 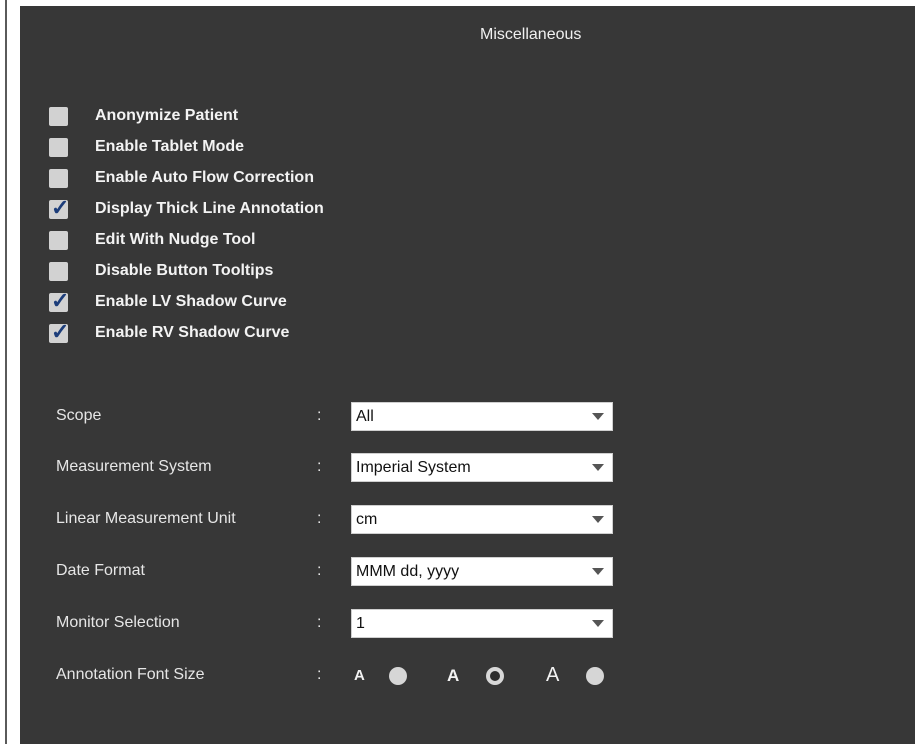 What do you see at coordinates (134, 466) in the screenshot?
I see `measurement-system-label: Measurement System` at bounding box center [134, 466].